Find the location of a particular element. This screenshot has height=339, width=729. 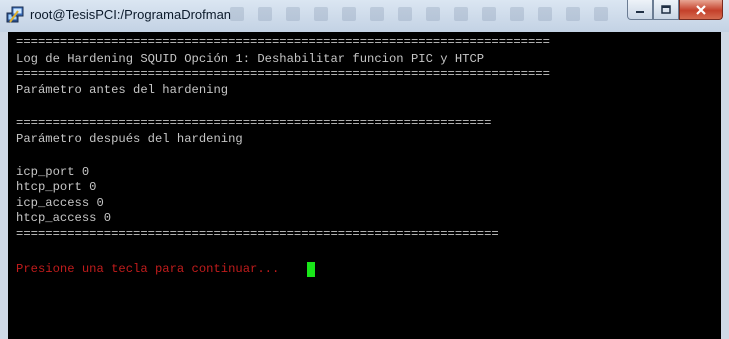

param-line: htcp_access 0 is located at coordinates (64, 218).